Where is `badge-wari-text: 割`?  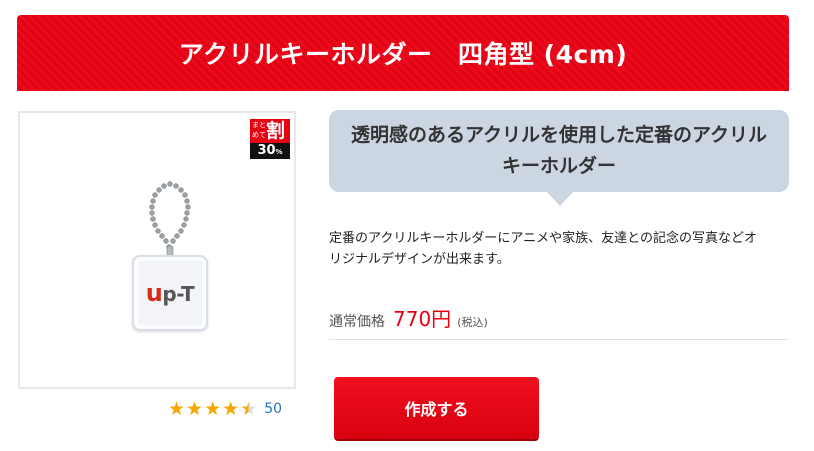 badge-wari-text: 割 is located at coordinates (276, 131).